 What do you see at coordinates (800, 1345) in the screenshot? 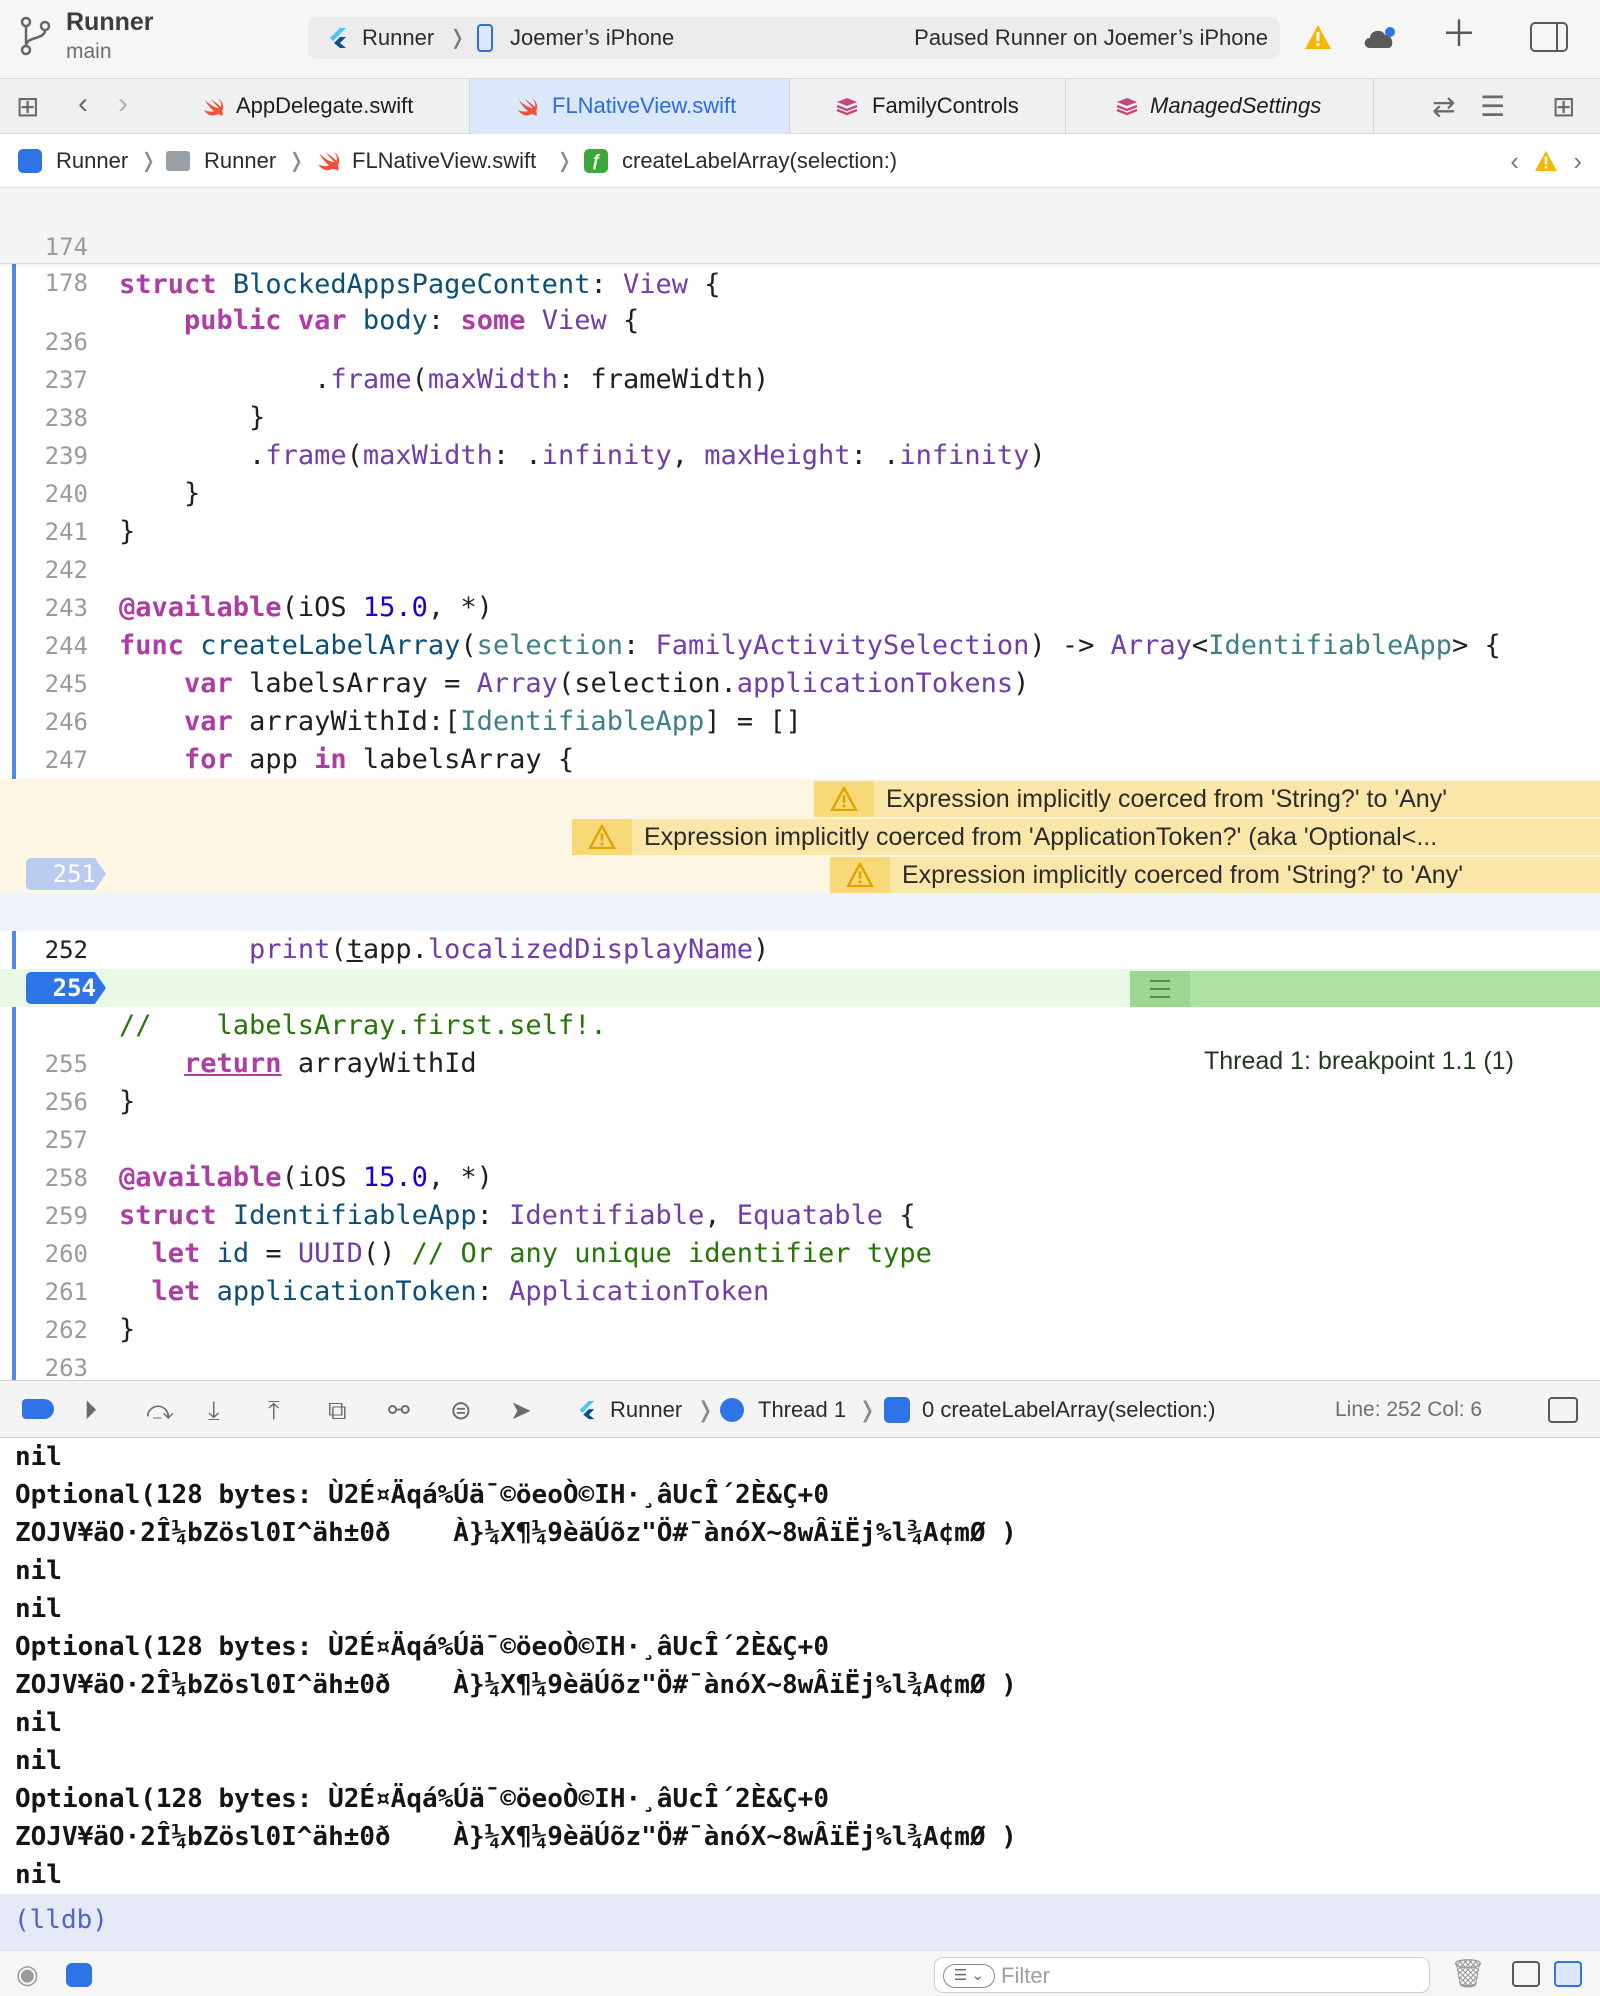
I see `code-line: 263 struct ChevronButton: View {` at bounding box center [800, 1345].